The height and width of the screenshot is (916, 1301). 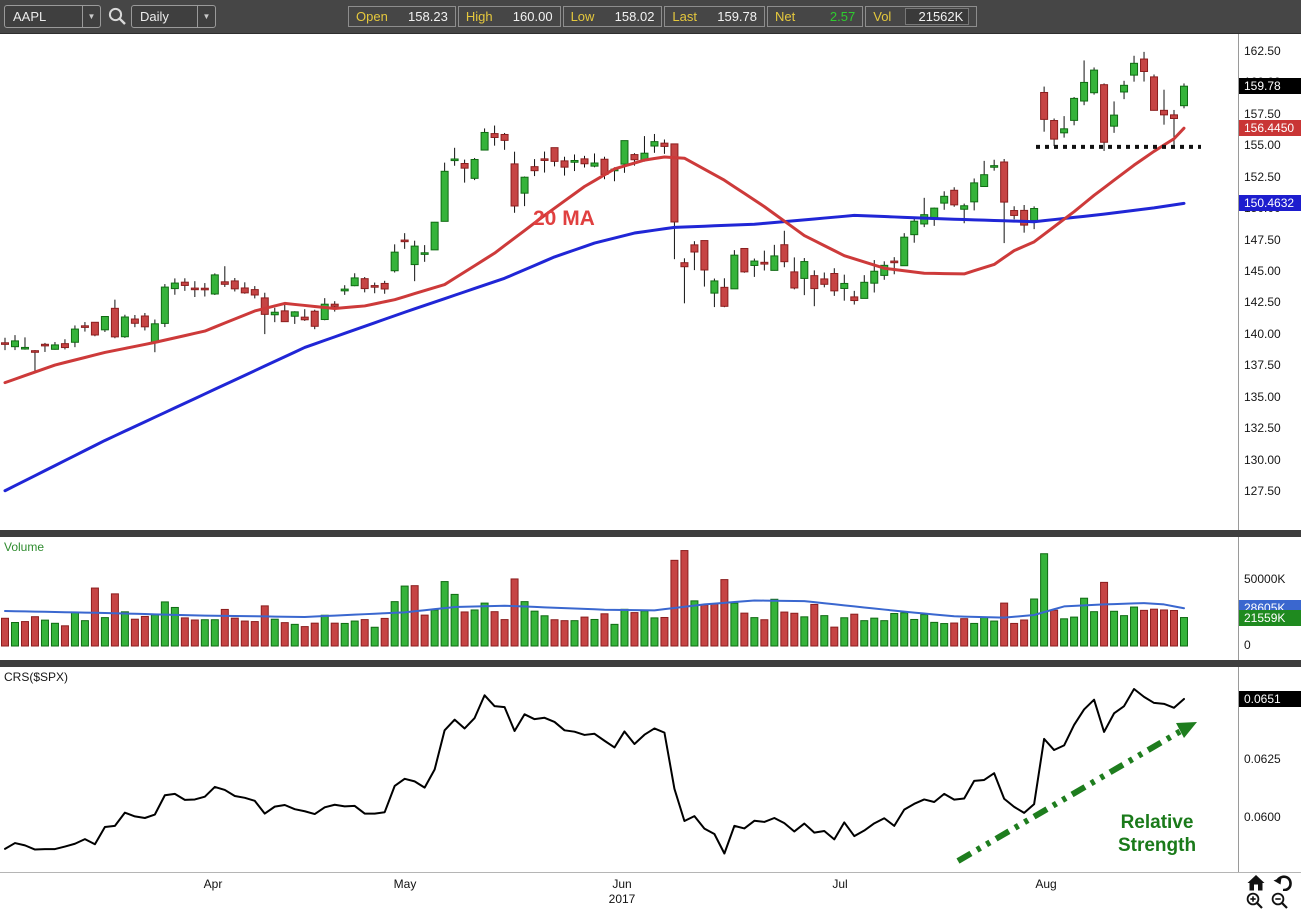 I want to click on volume-tick: 0, so click(x=1247, y=645).